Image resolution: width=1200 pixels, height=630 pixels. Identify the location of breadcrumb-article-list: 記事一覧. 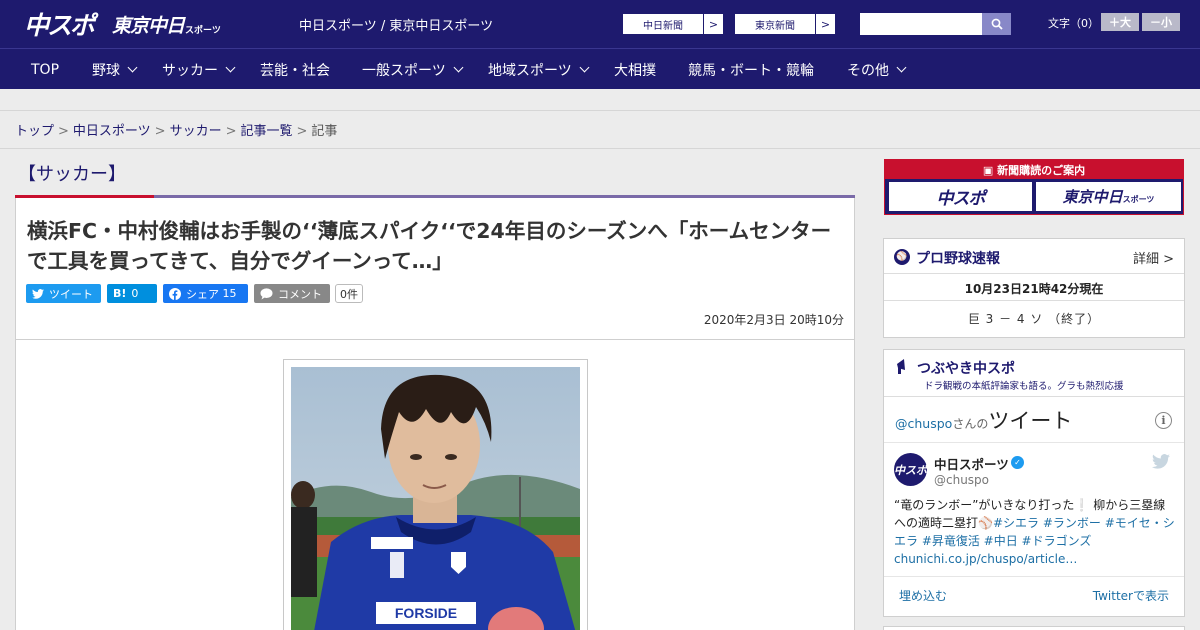
(267, 131).